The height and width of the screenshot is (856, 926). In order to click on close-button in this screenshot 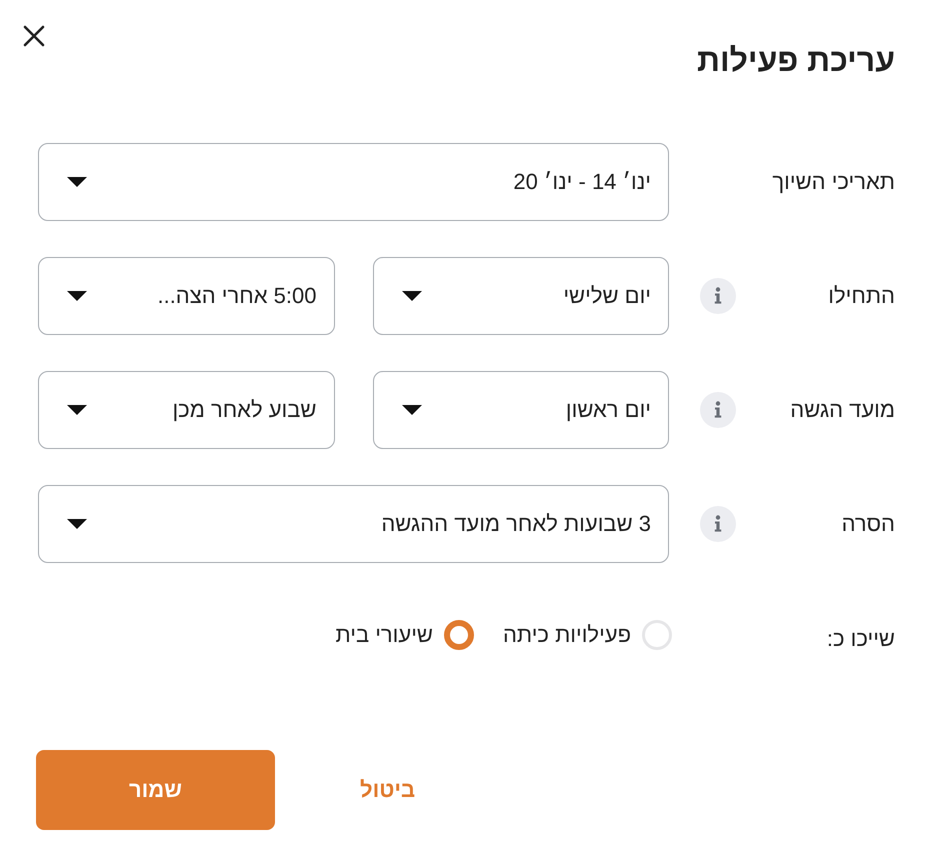, I will do `click(34, 36)`.